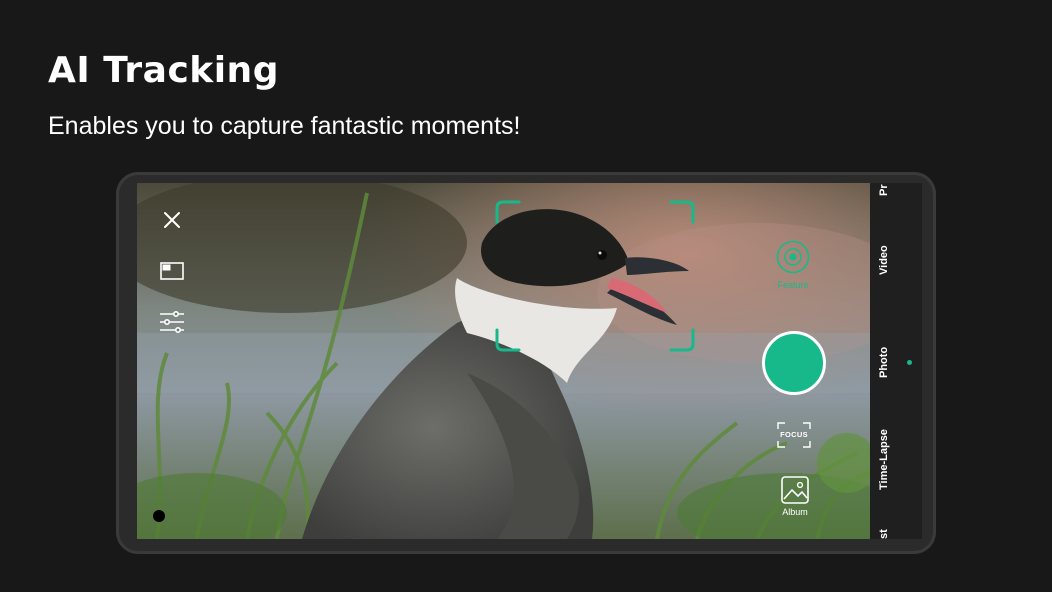 This screenshot has height=592, width=1052. I want to click on mode-item-video: Video, so click(884, 260).